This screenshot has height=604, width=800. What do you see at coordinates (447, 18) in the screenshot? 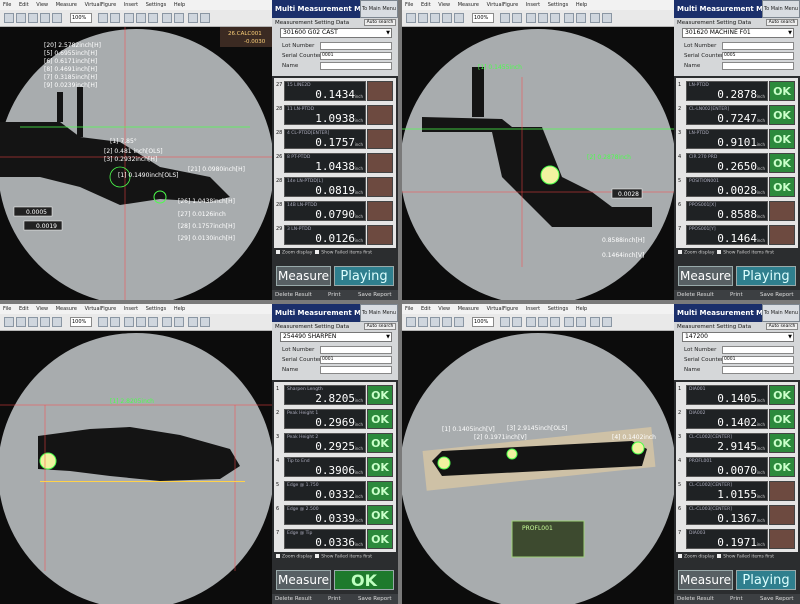
I see `undo-icon` at bounding box center [447, 18].